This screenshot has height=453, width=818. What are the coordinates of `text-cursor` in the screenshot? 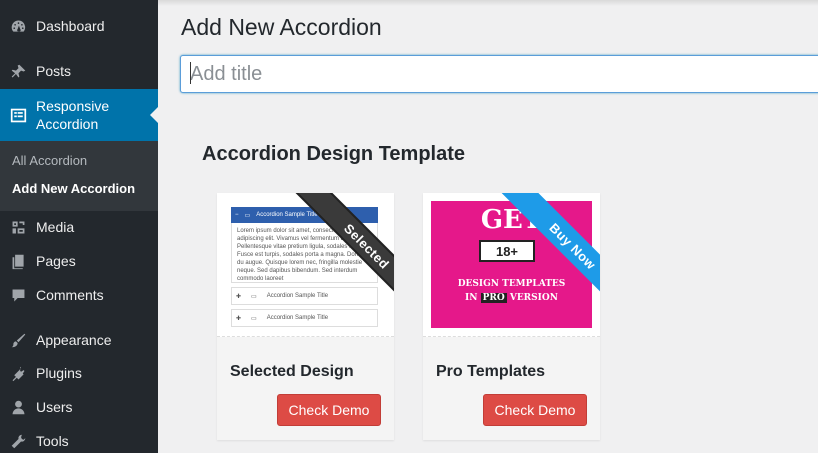 It's located at (190, 73).